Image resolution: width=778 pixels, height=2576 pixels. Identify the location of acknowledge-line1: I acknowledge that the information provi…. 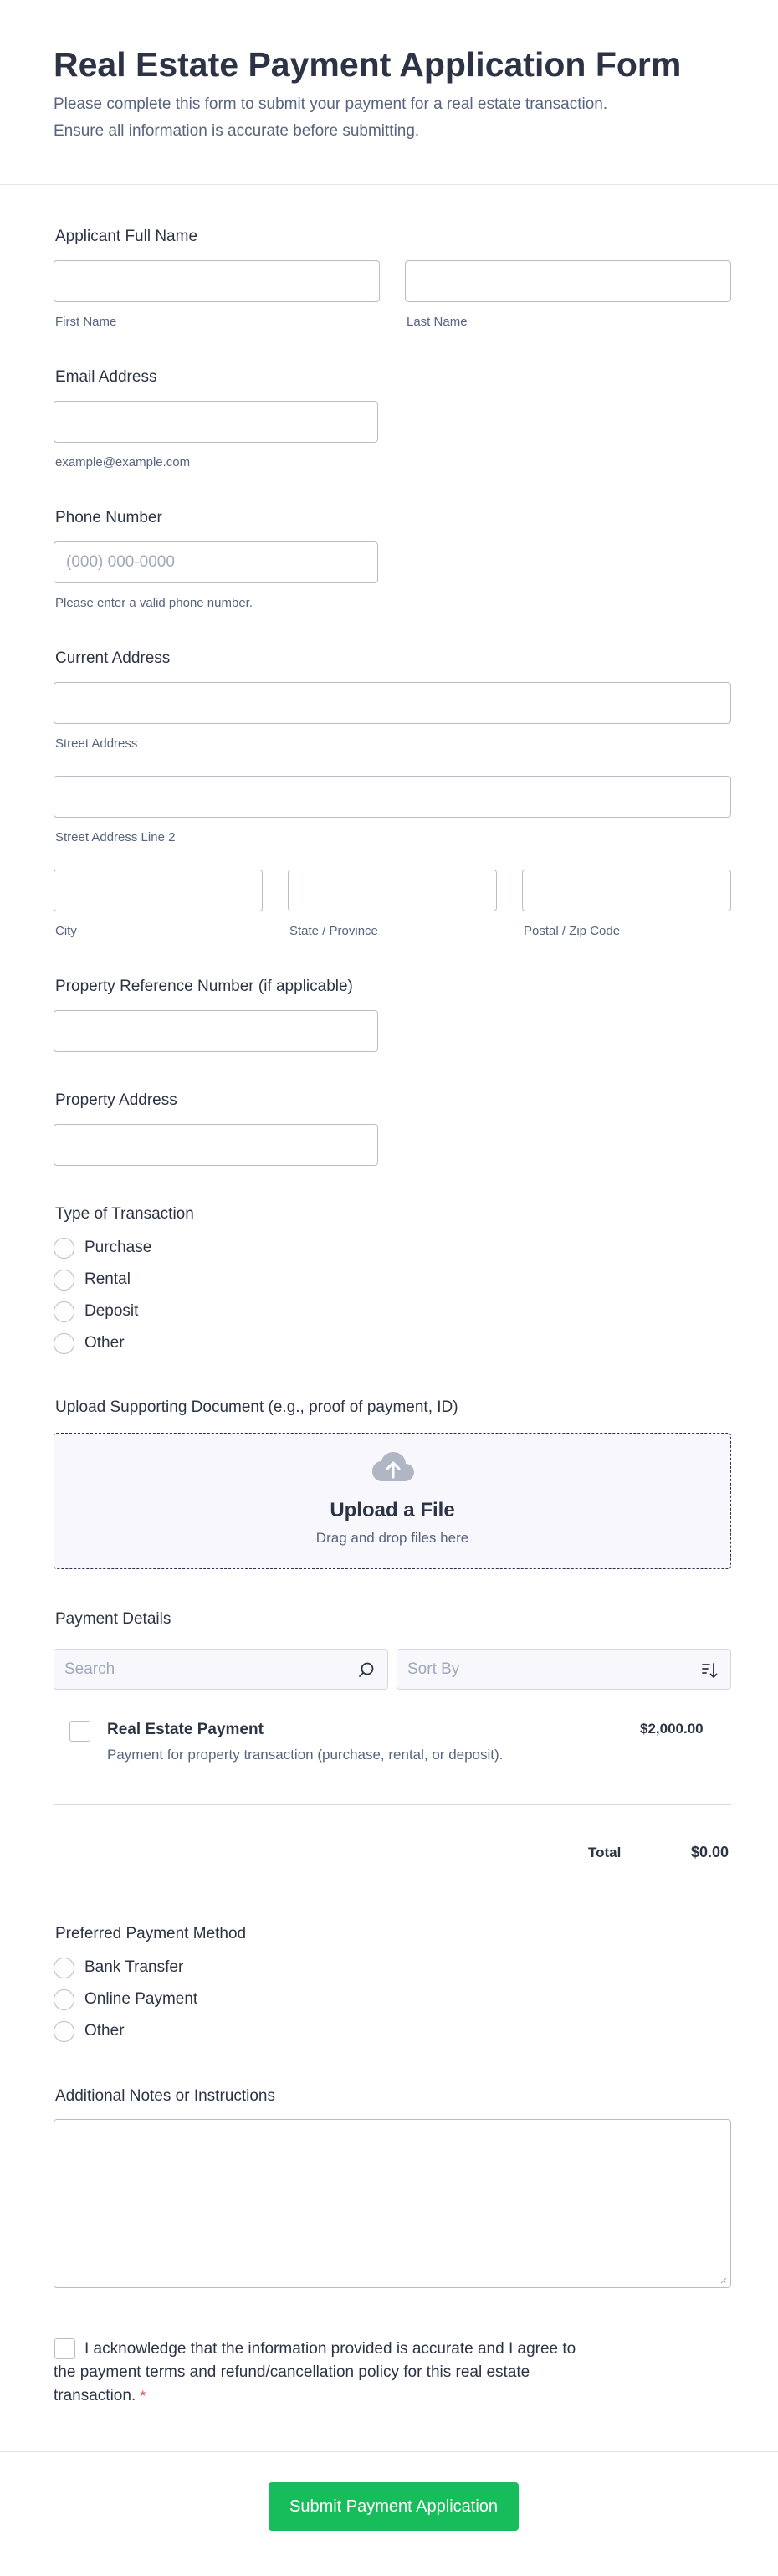
(330, 2349).